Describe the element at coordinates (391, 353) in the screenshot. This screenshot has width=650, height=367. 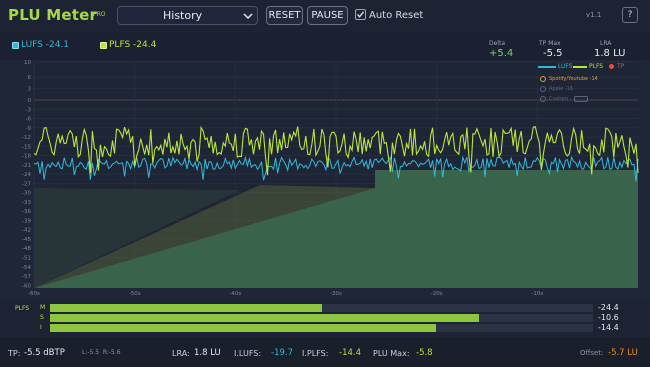
I see `footer-plumax-label: PLU Max:` at that location.